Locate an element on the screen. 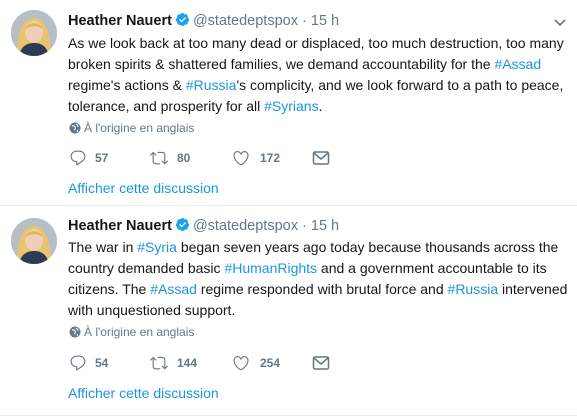 This screenshot has width=577, height=417. text-segment: and a government accountable to its is located at coordinates (432, 268).